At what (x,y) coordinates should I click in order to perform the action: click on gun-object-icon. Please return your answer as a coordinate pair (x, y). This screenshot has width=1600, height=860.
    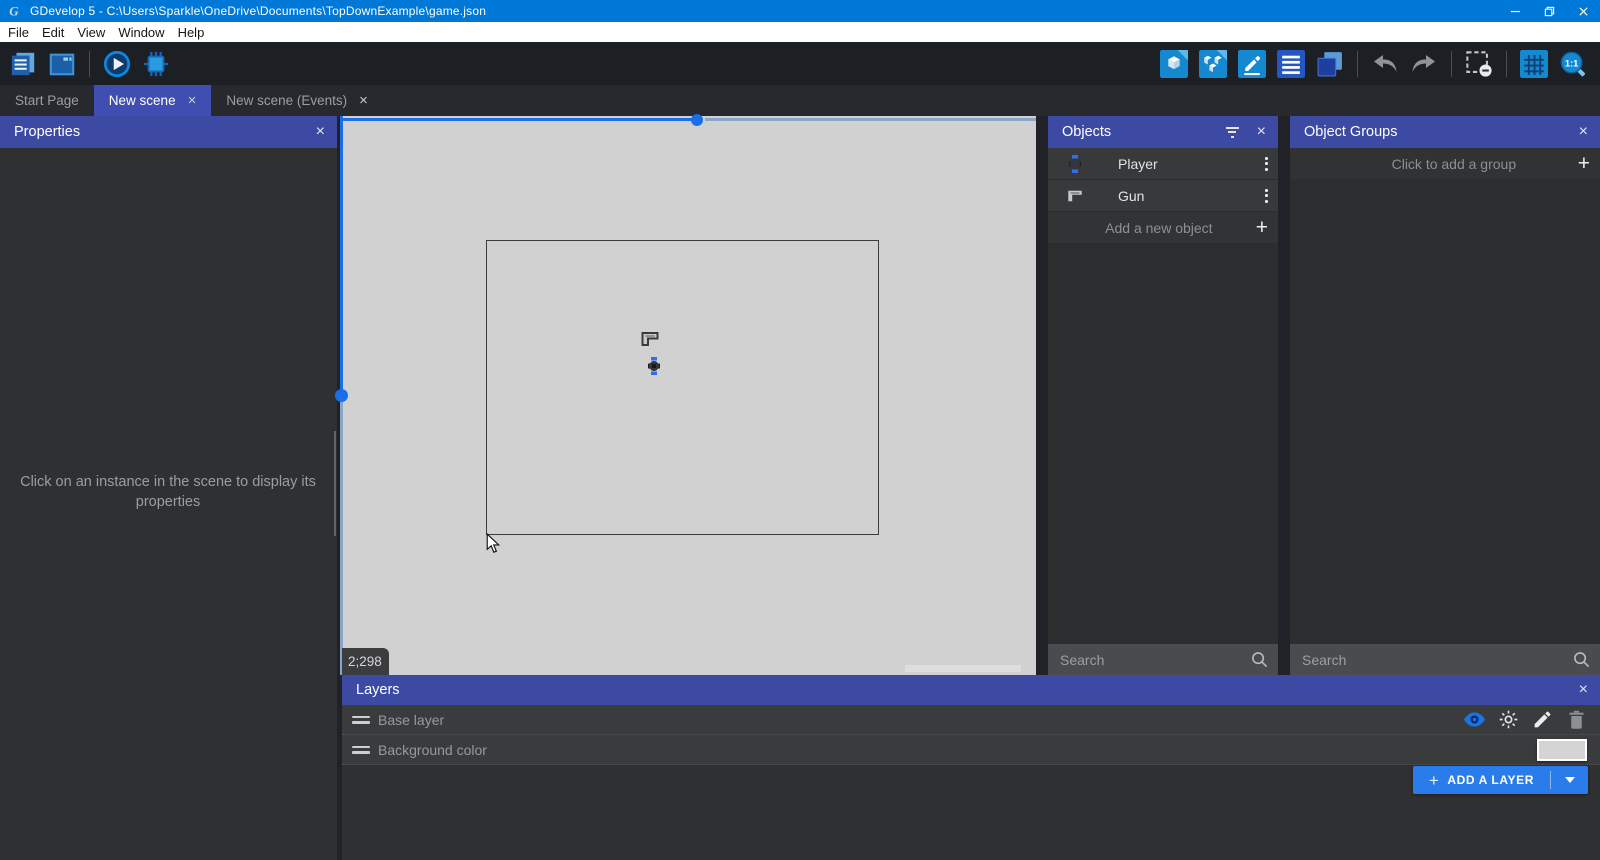
    Looking at the image, I should click on (1075, 195).